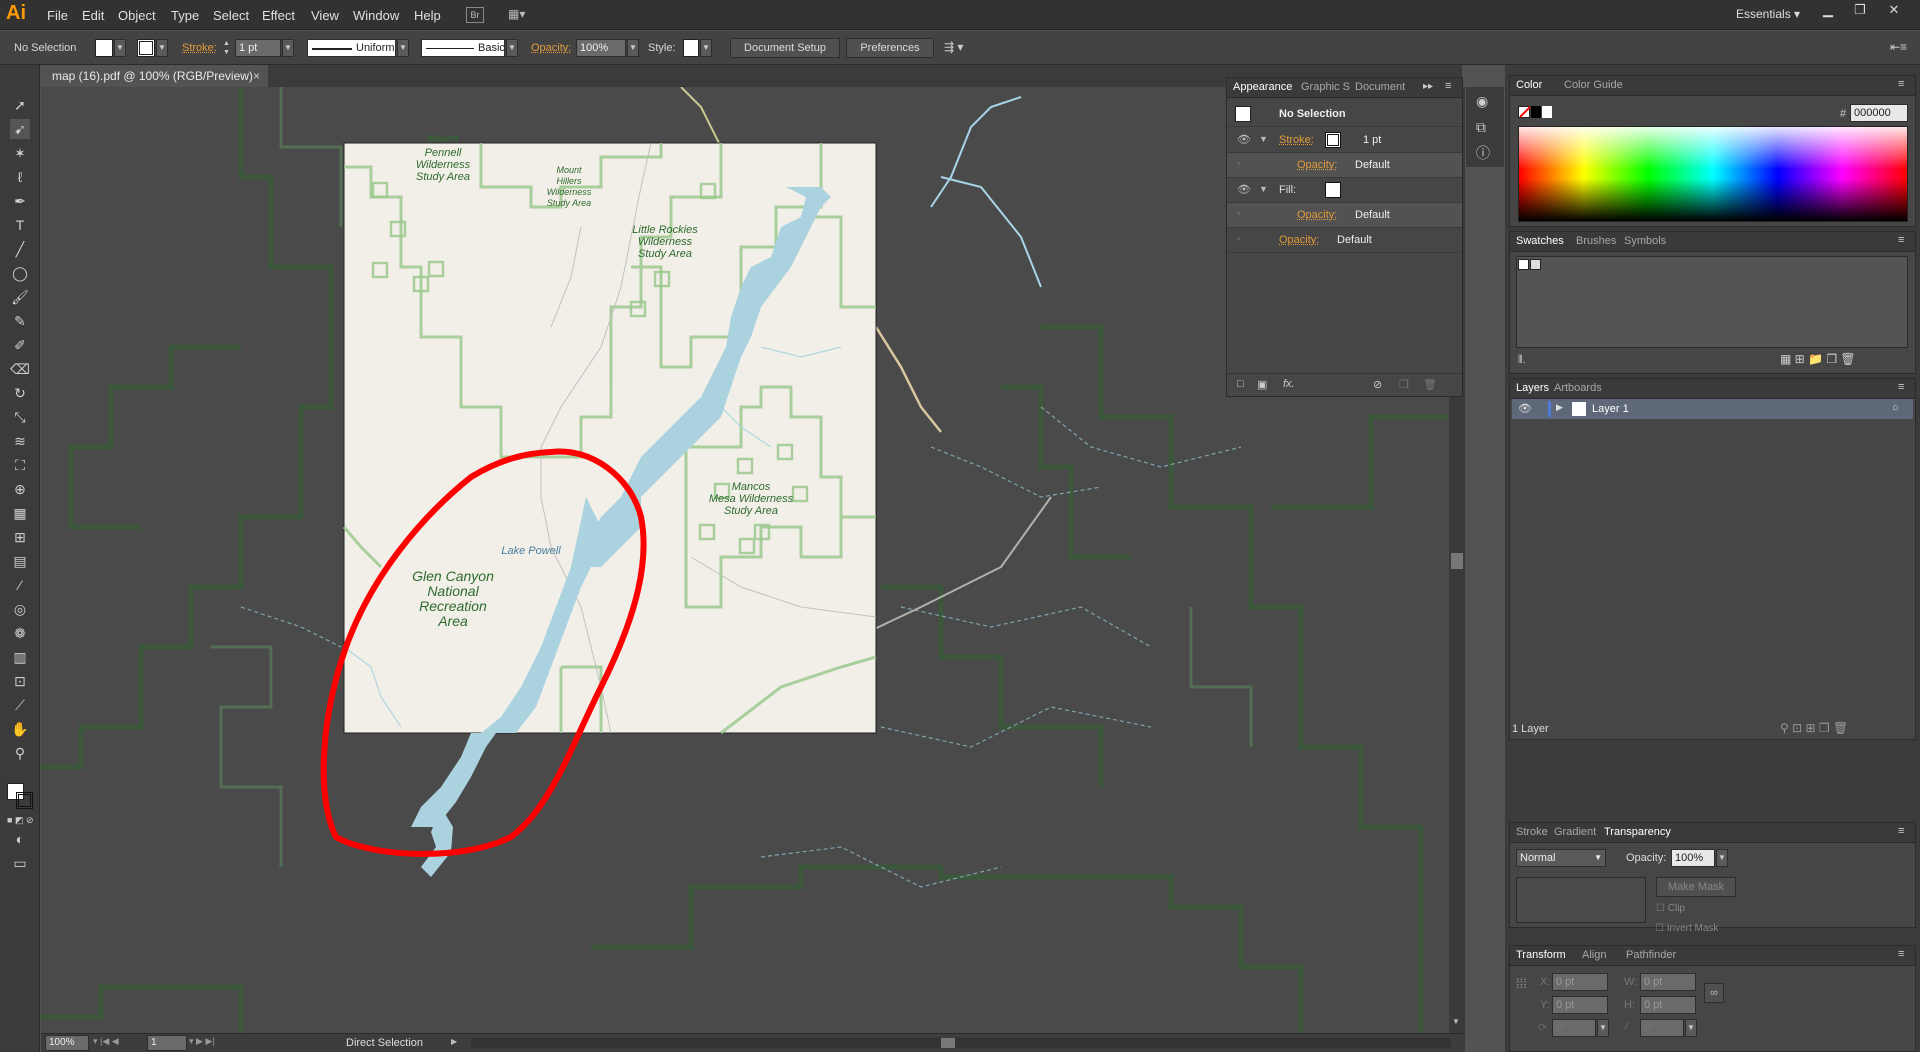  Describe the element at coordinates (20, 657) in the screenshot. I see `column-graph-tool-icon: ▥` at that location.